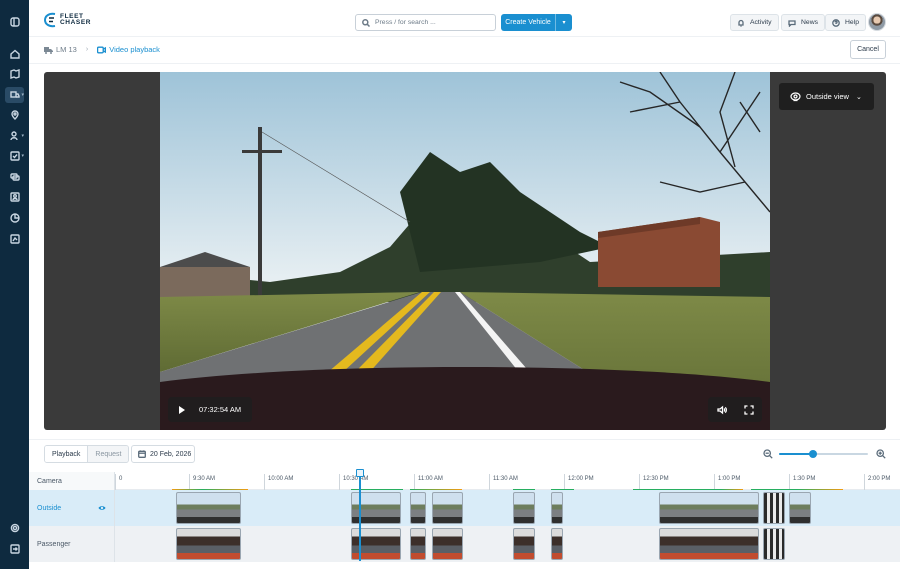  What do you see at coordinates (360, 515) in the screenshot?
I see `timeline-playhead` at bounding box center [360, 515].